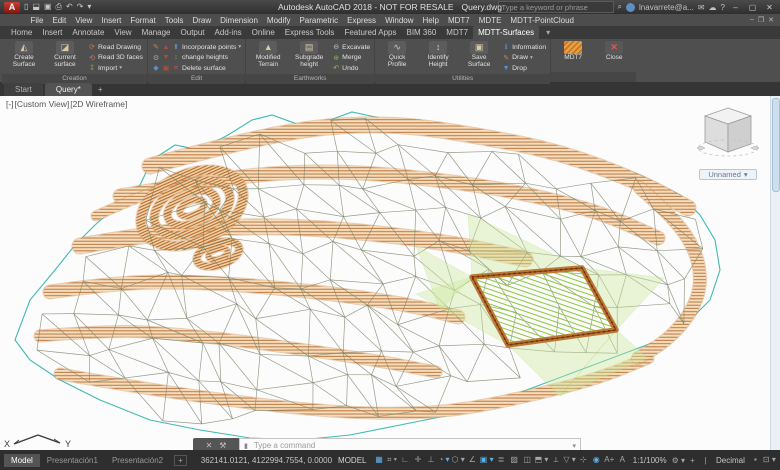 The image size is (780, 470). I want to click on autocad-logo-icon: A, so click(12, 7).